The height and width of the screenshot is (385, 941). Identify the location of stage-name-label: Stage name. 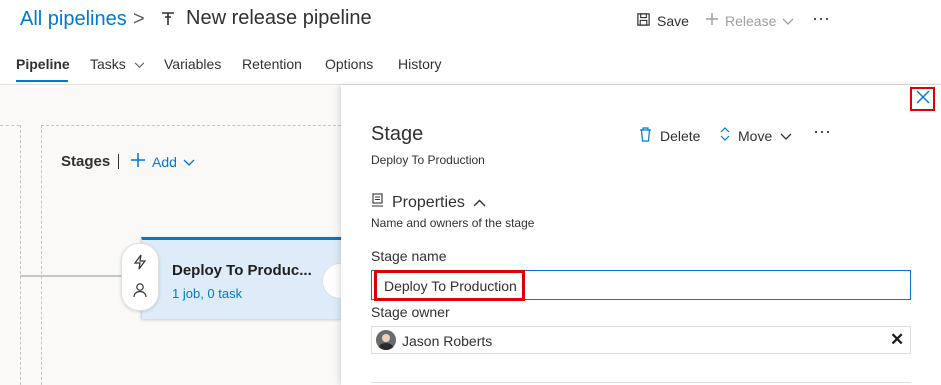
(409, 256).